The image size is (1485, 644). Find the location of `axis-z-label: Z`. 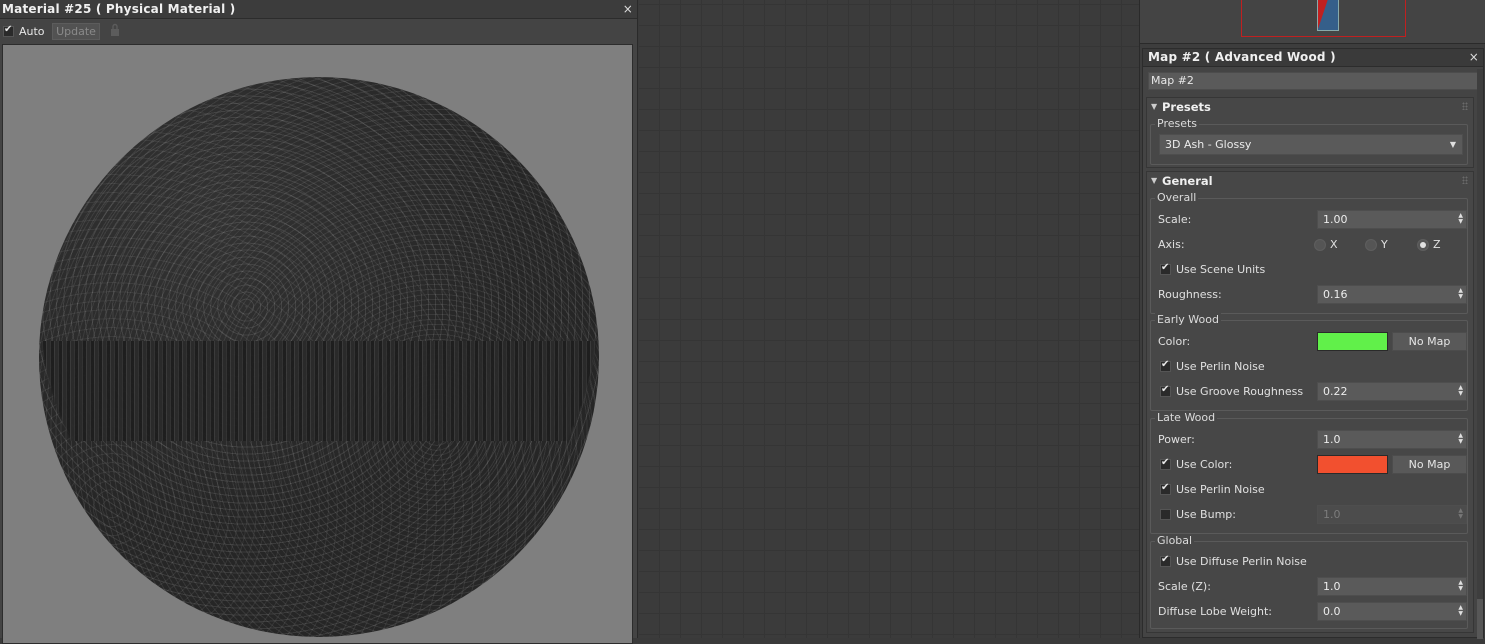

axis-z-label: Z is located at coordinates (1437, 244).